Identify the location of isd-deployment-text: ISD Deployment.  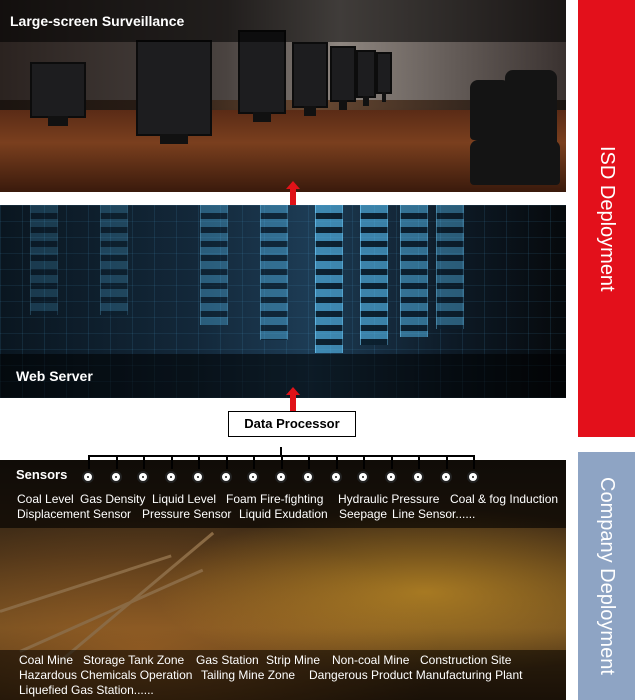
(607, 218).